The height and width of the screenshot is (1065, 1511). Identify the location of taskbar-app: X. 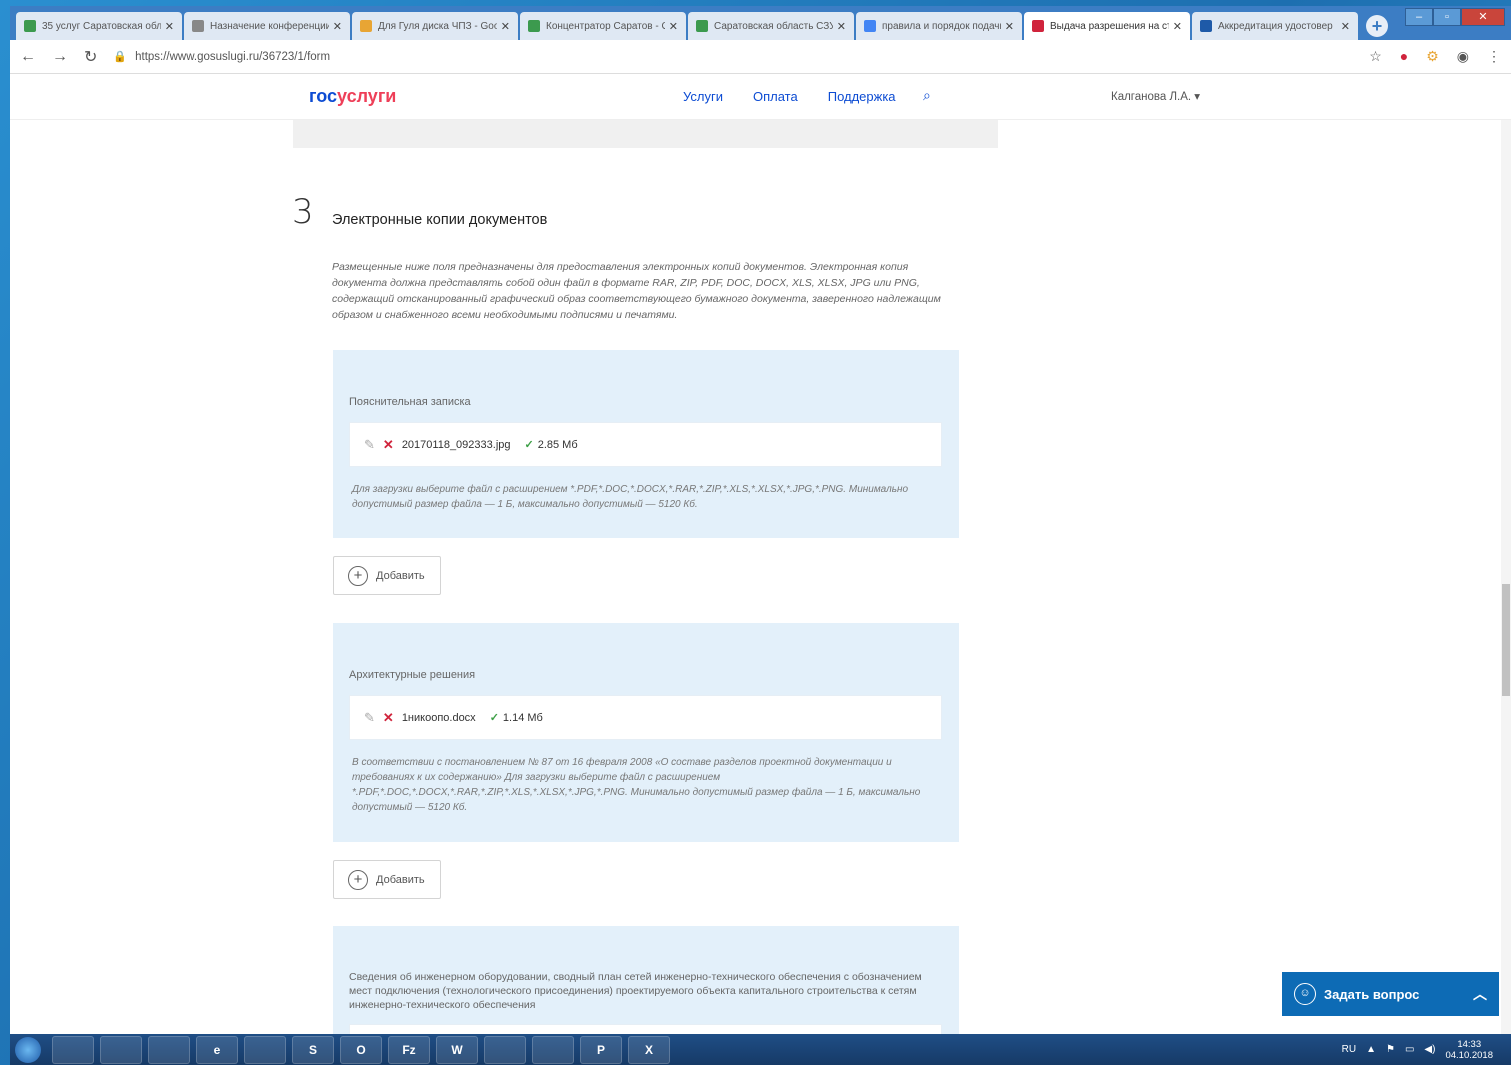
(649, 1049).